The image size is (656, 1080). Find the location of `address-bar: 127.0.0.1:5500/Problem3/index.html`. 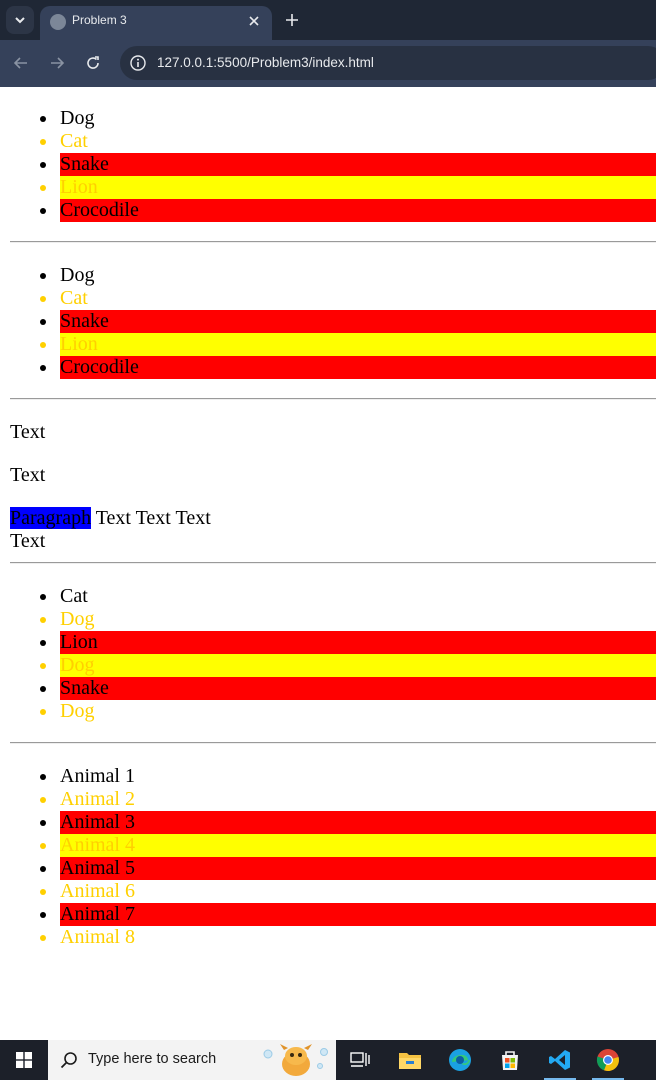

address-bar: 127.0.0.1:5500/Problem3/index.html is located at coordinates (388, 63).